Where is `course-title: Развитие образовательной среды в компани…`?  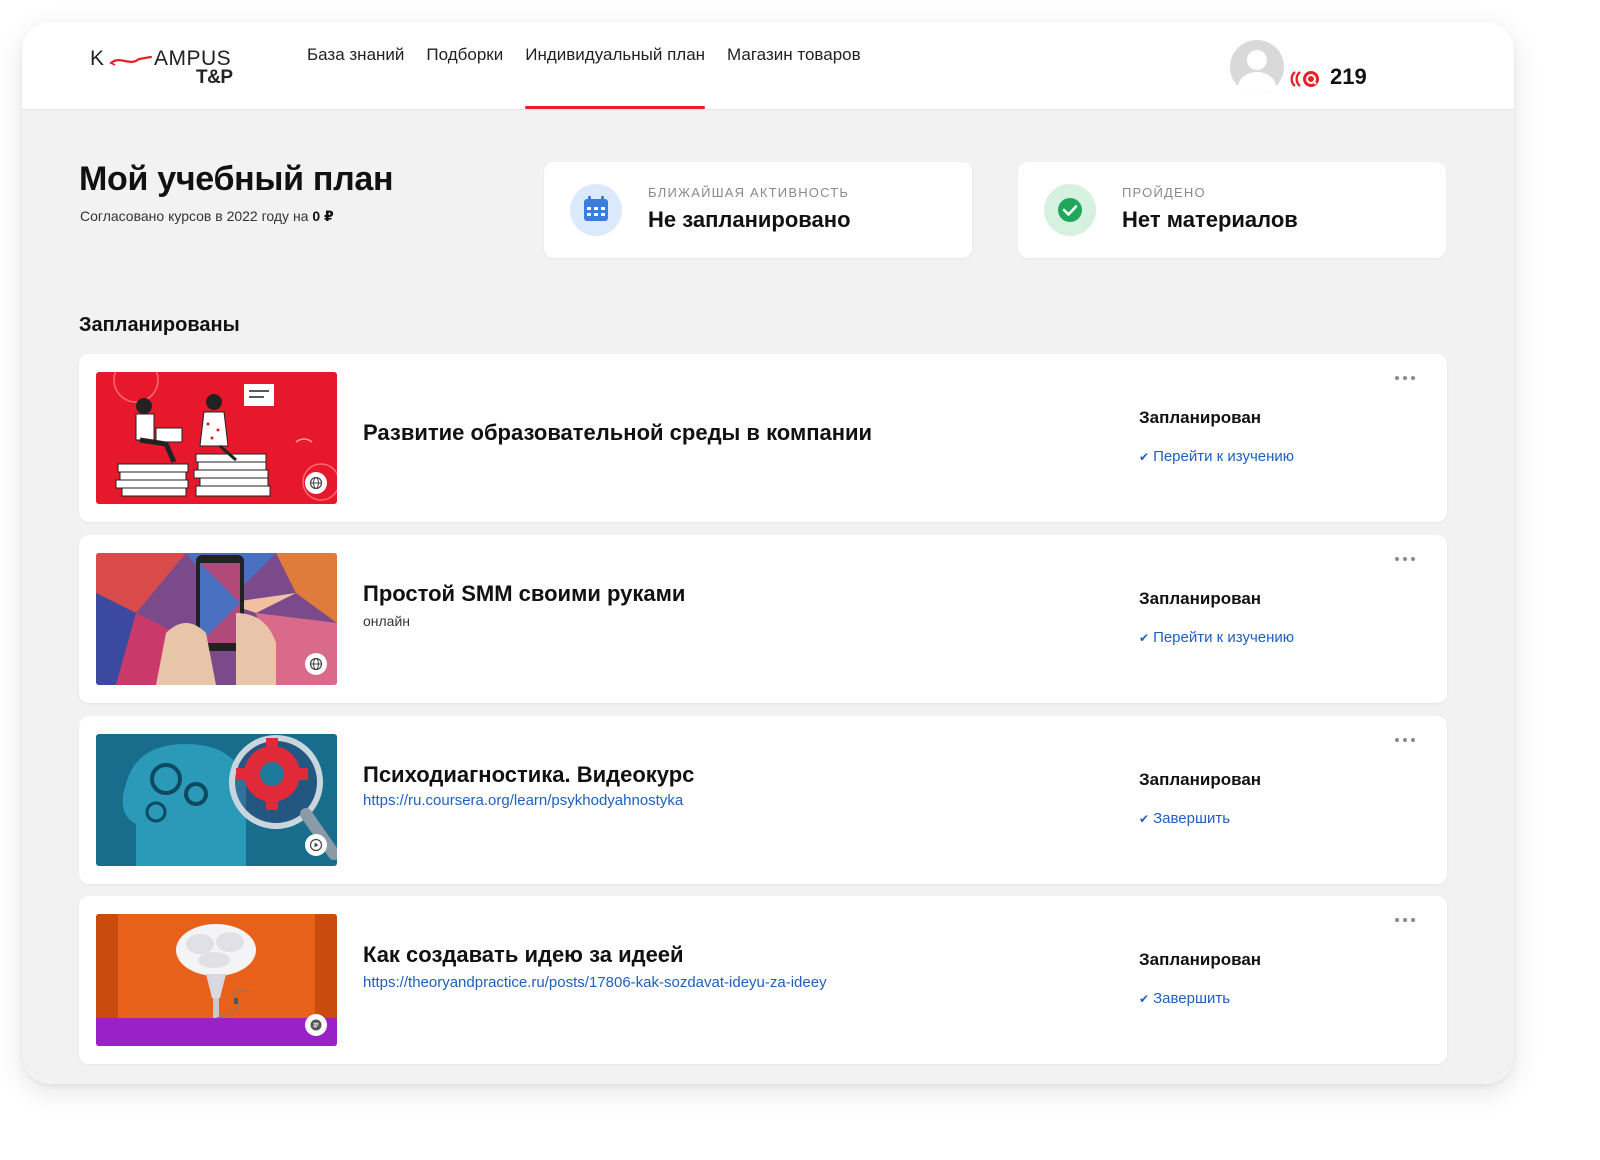
course-title: Развитие образовательной среды в компани… is located at coordinates (617, 433).